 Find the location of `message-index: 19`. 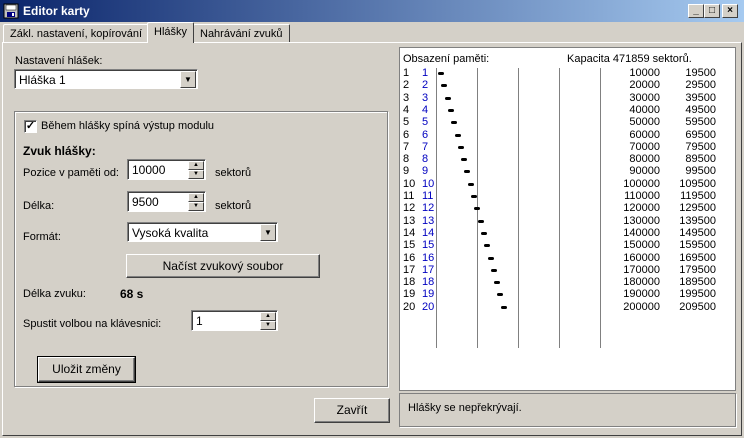

message-index: 19 is located at coordinates (428, 294).